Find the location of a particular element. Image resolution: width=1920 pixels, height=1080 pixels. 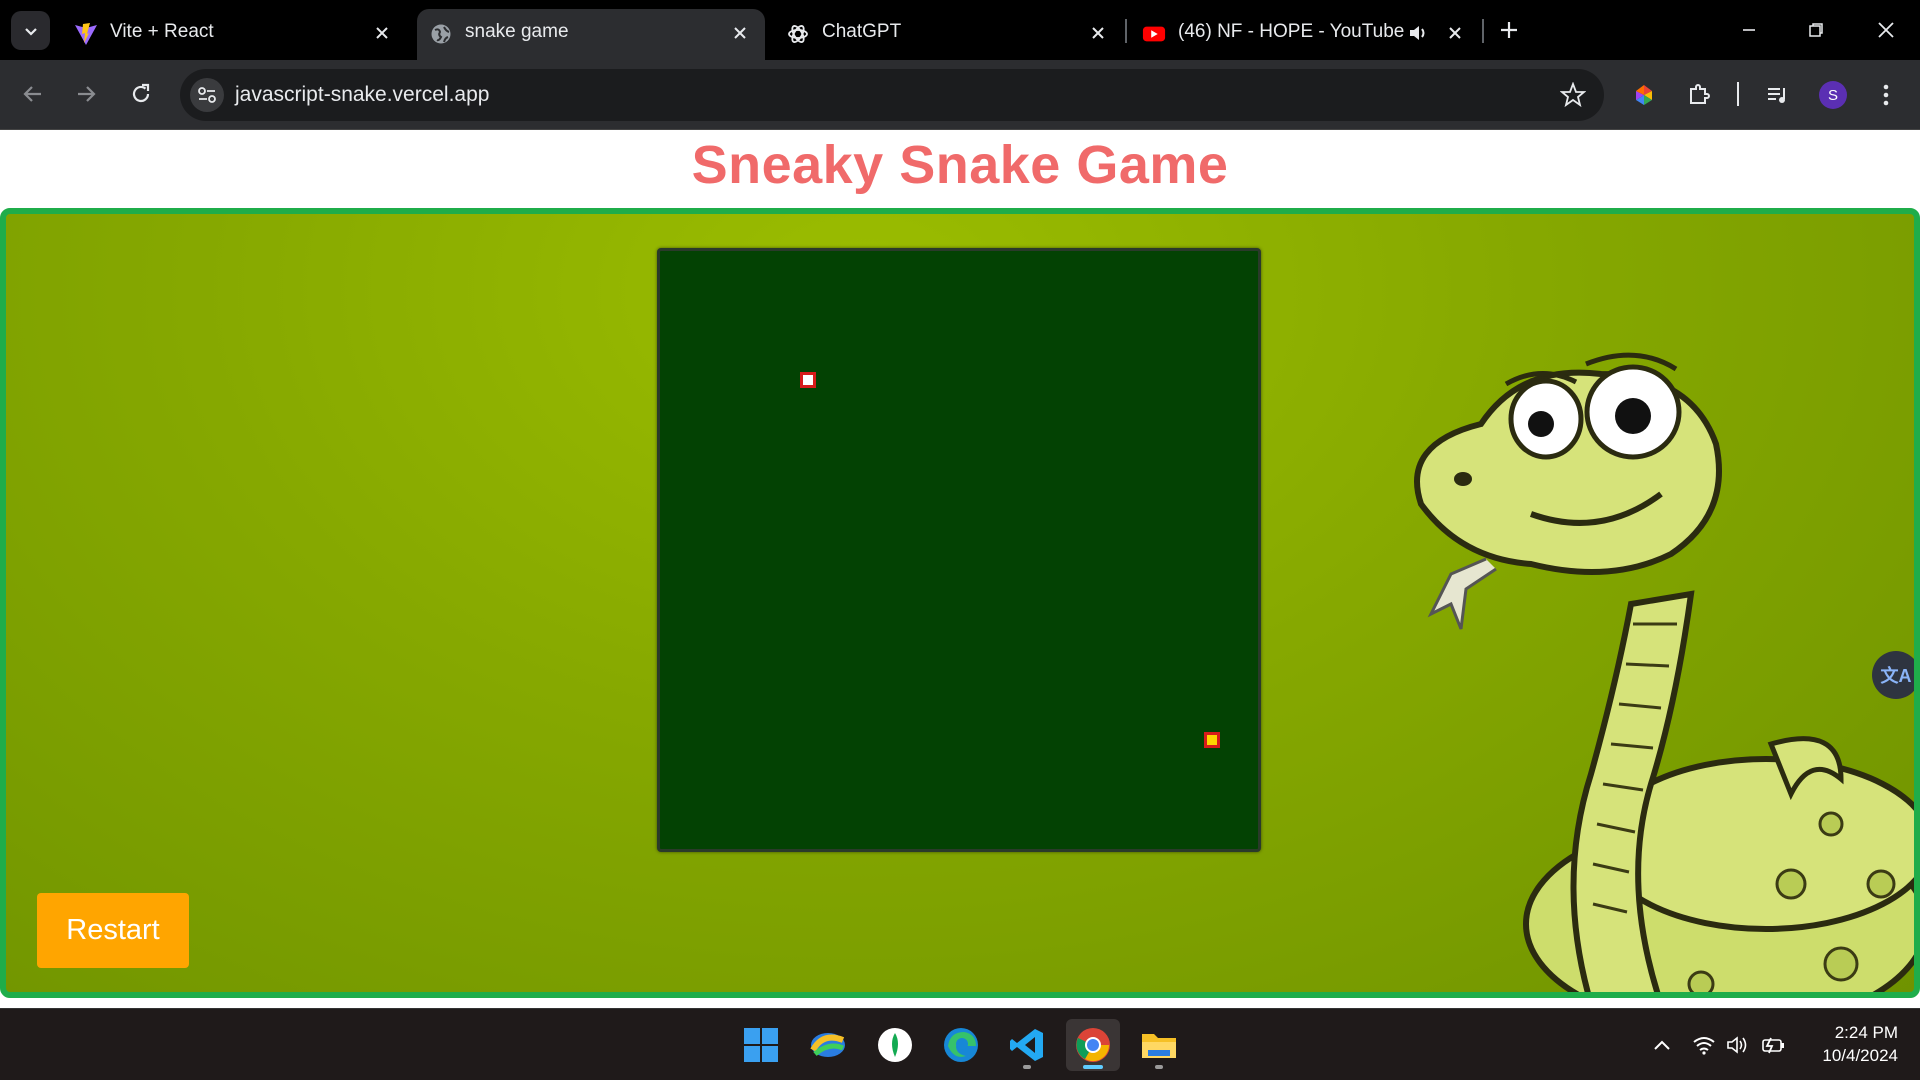

forward-button is located at coordinates (86, 94).